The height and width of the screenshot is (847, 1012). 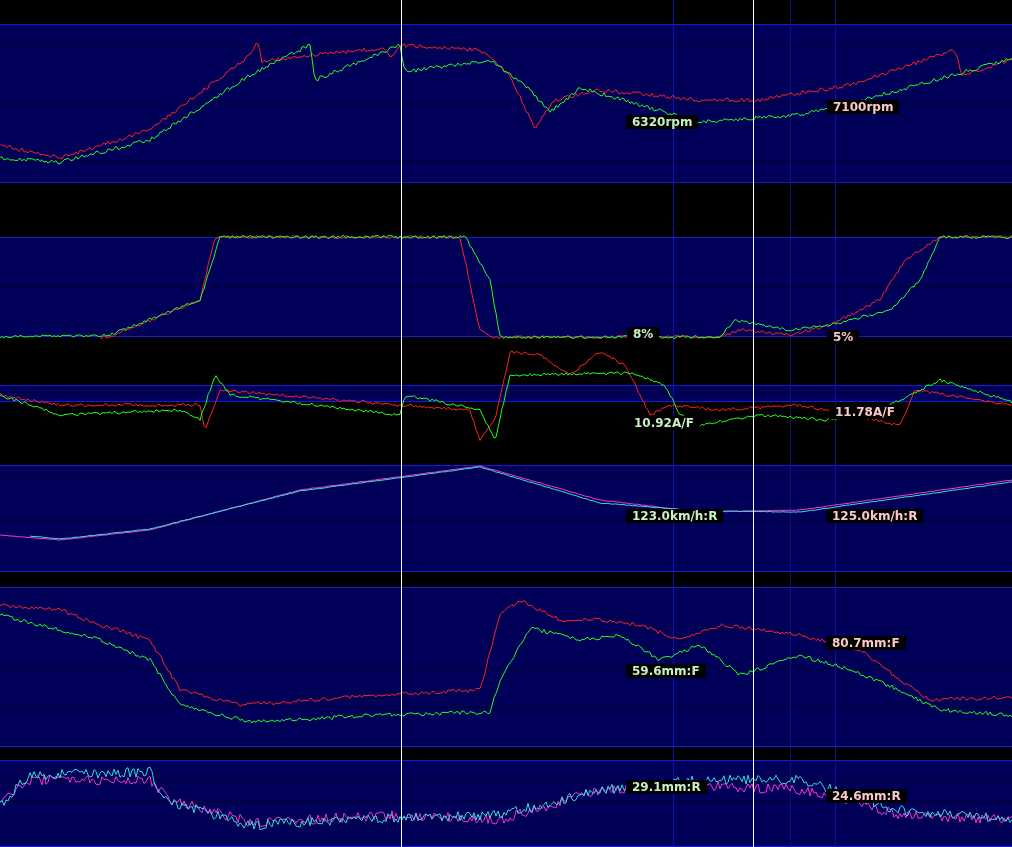 I want to click on readout-label: 125.0km/h:R, so click(x=875, y=516).